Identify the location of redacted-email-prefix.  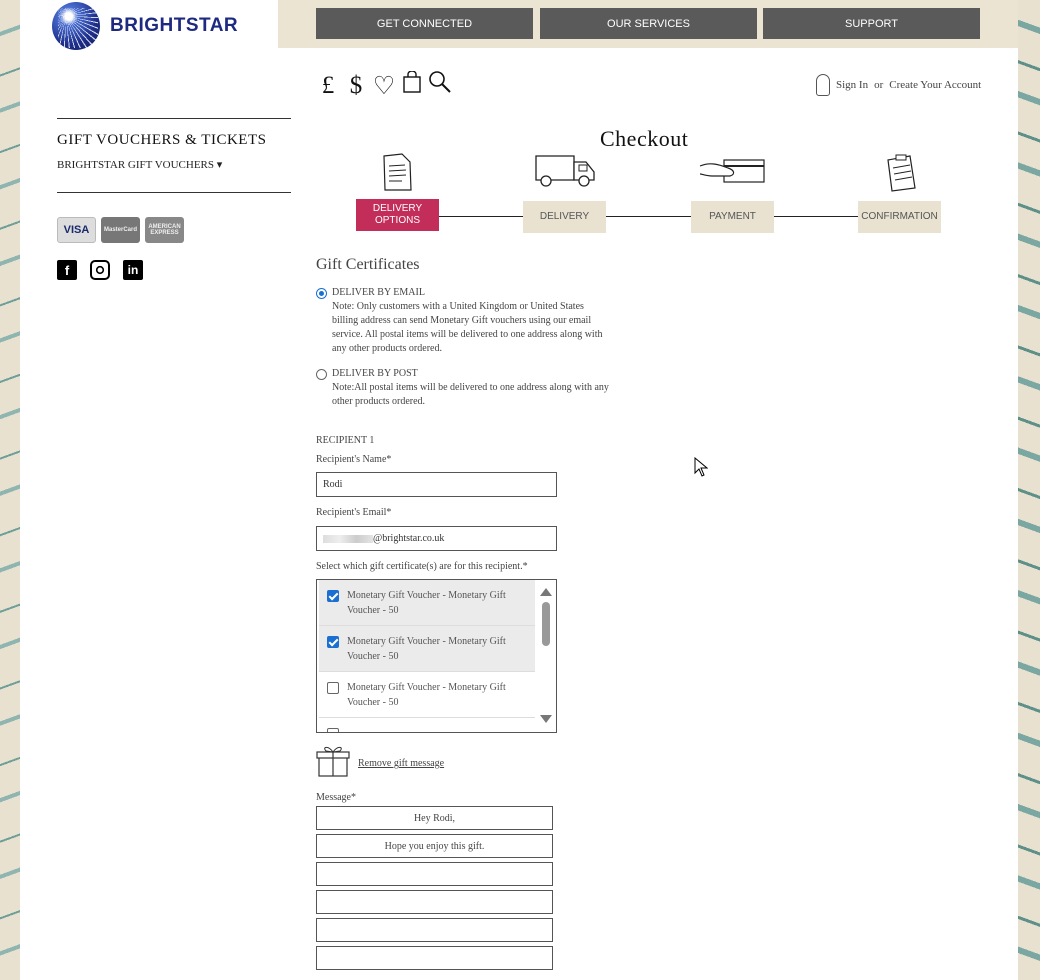
(348, 538).